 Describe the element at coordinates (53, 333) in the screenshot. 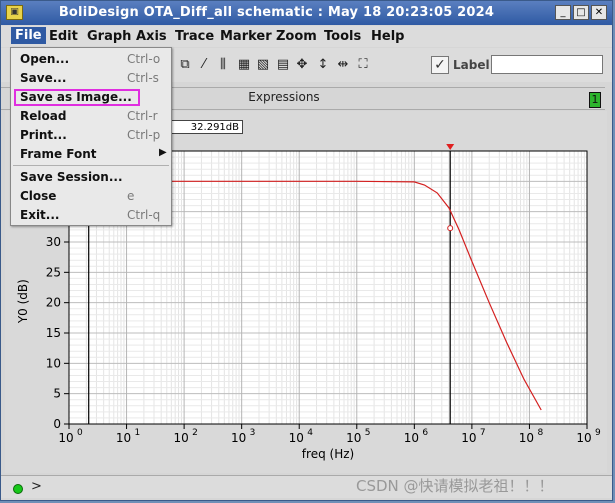

I see `y-tick-label: 15` at that location.